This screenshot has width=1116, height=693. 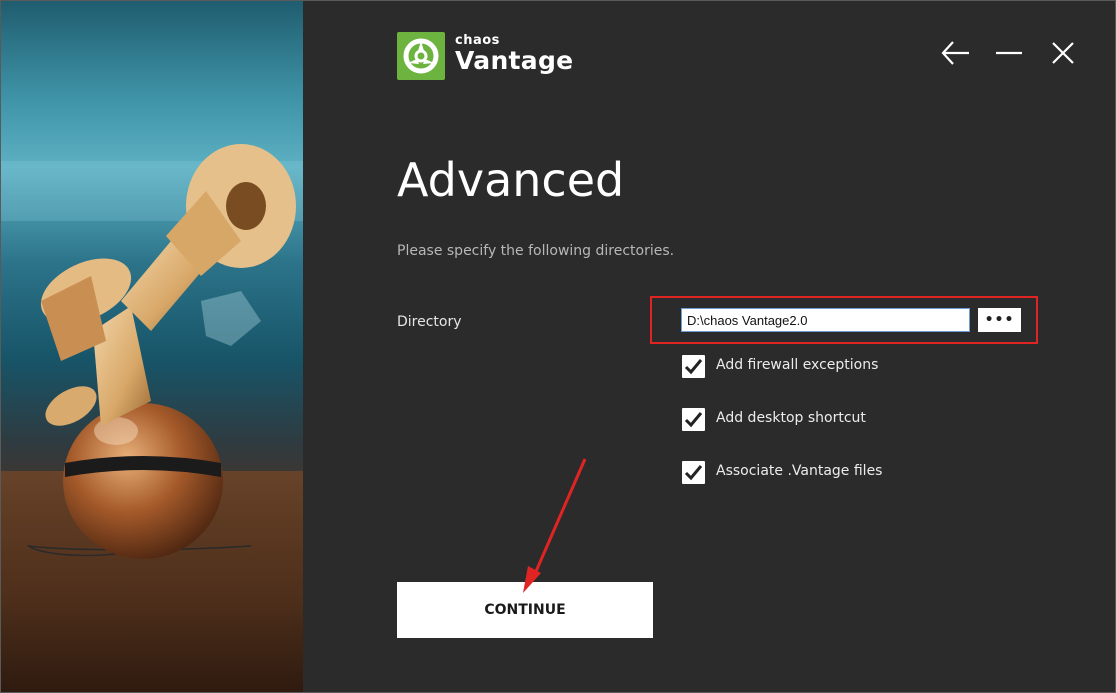 I want to click on minimize-icon, so click(x=1009, y=53).